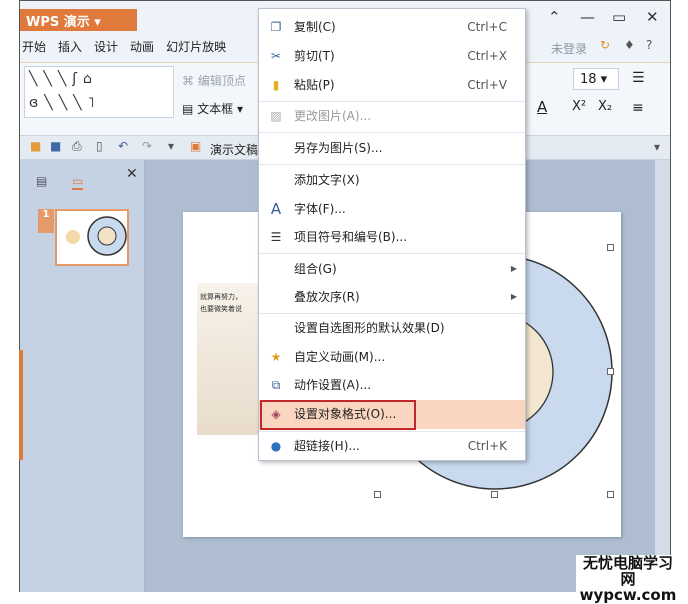  I want to click on vertical-scrollbar, so click(662, 376).